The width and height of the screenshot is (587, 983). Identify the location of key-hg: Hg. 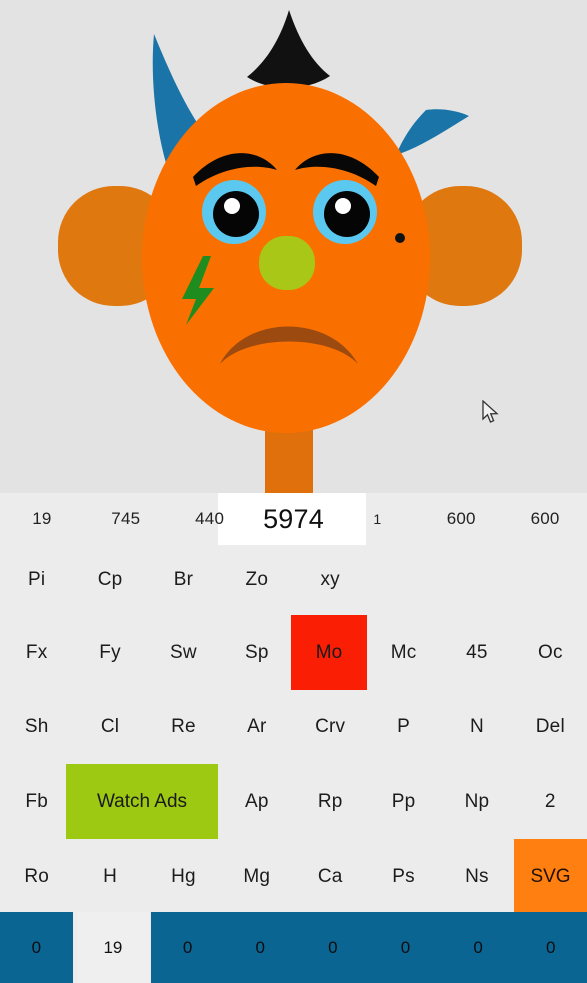
(183, 876).